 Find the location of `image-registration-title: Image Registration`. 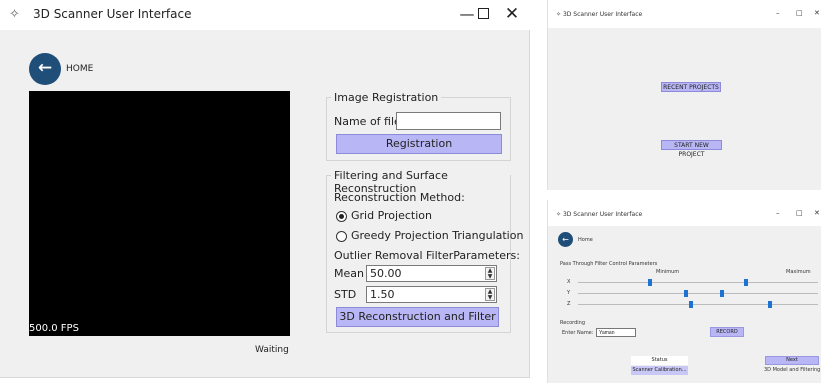

image-registration-title: Image Registration is located at coordinates (386, 97).